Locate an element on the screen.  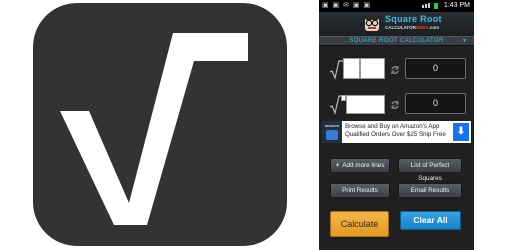
geek-mascot-icon is located at coordinates (372, 23).